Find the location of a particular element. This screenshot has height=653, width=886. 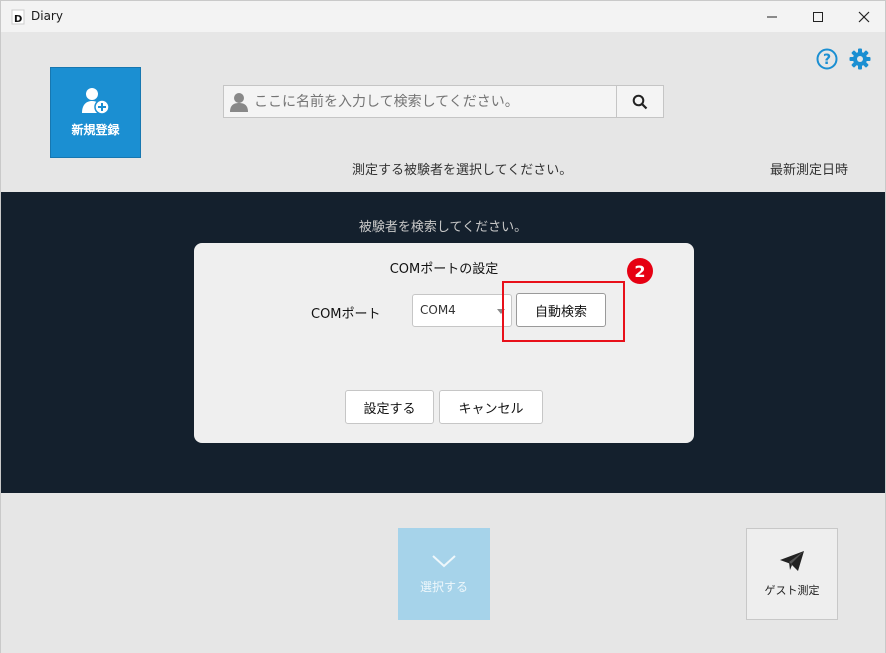

latest-measure-column-header: 最新測定日時 is located at coordinates (809, 170).